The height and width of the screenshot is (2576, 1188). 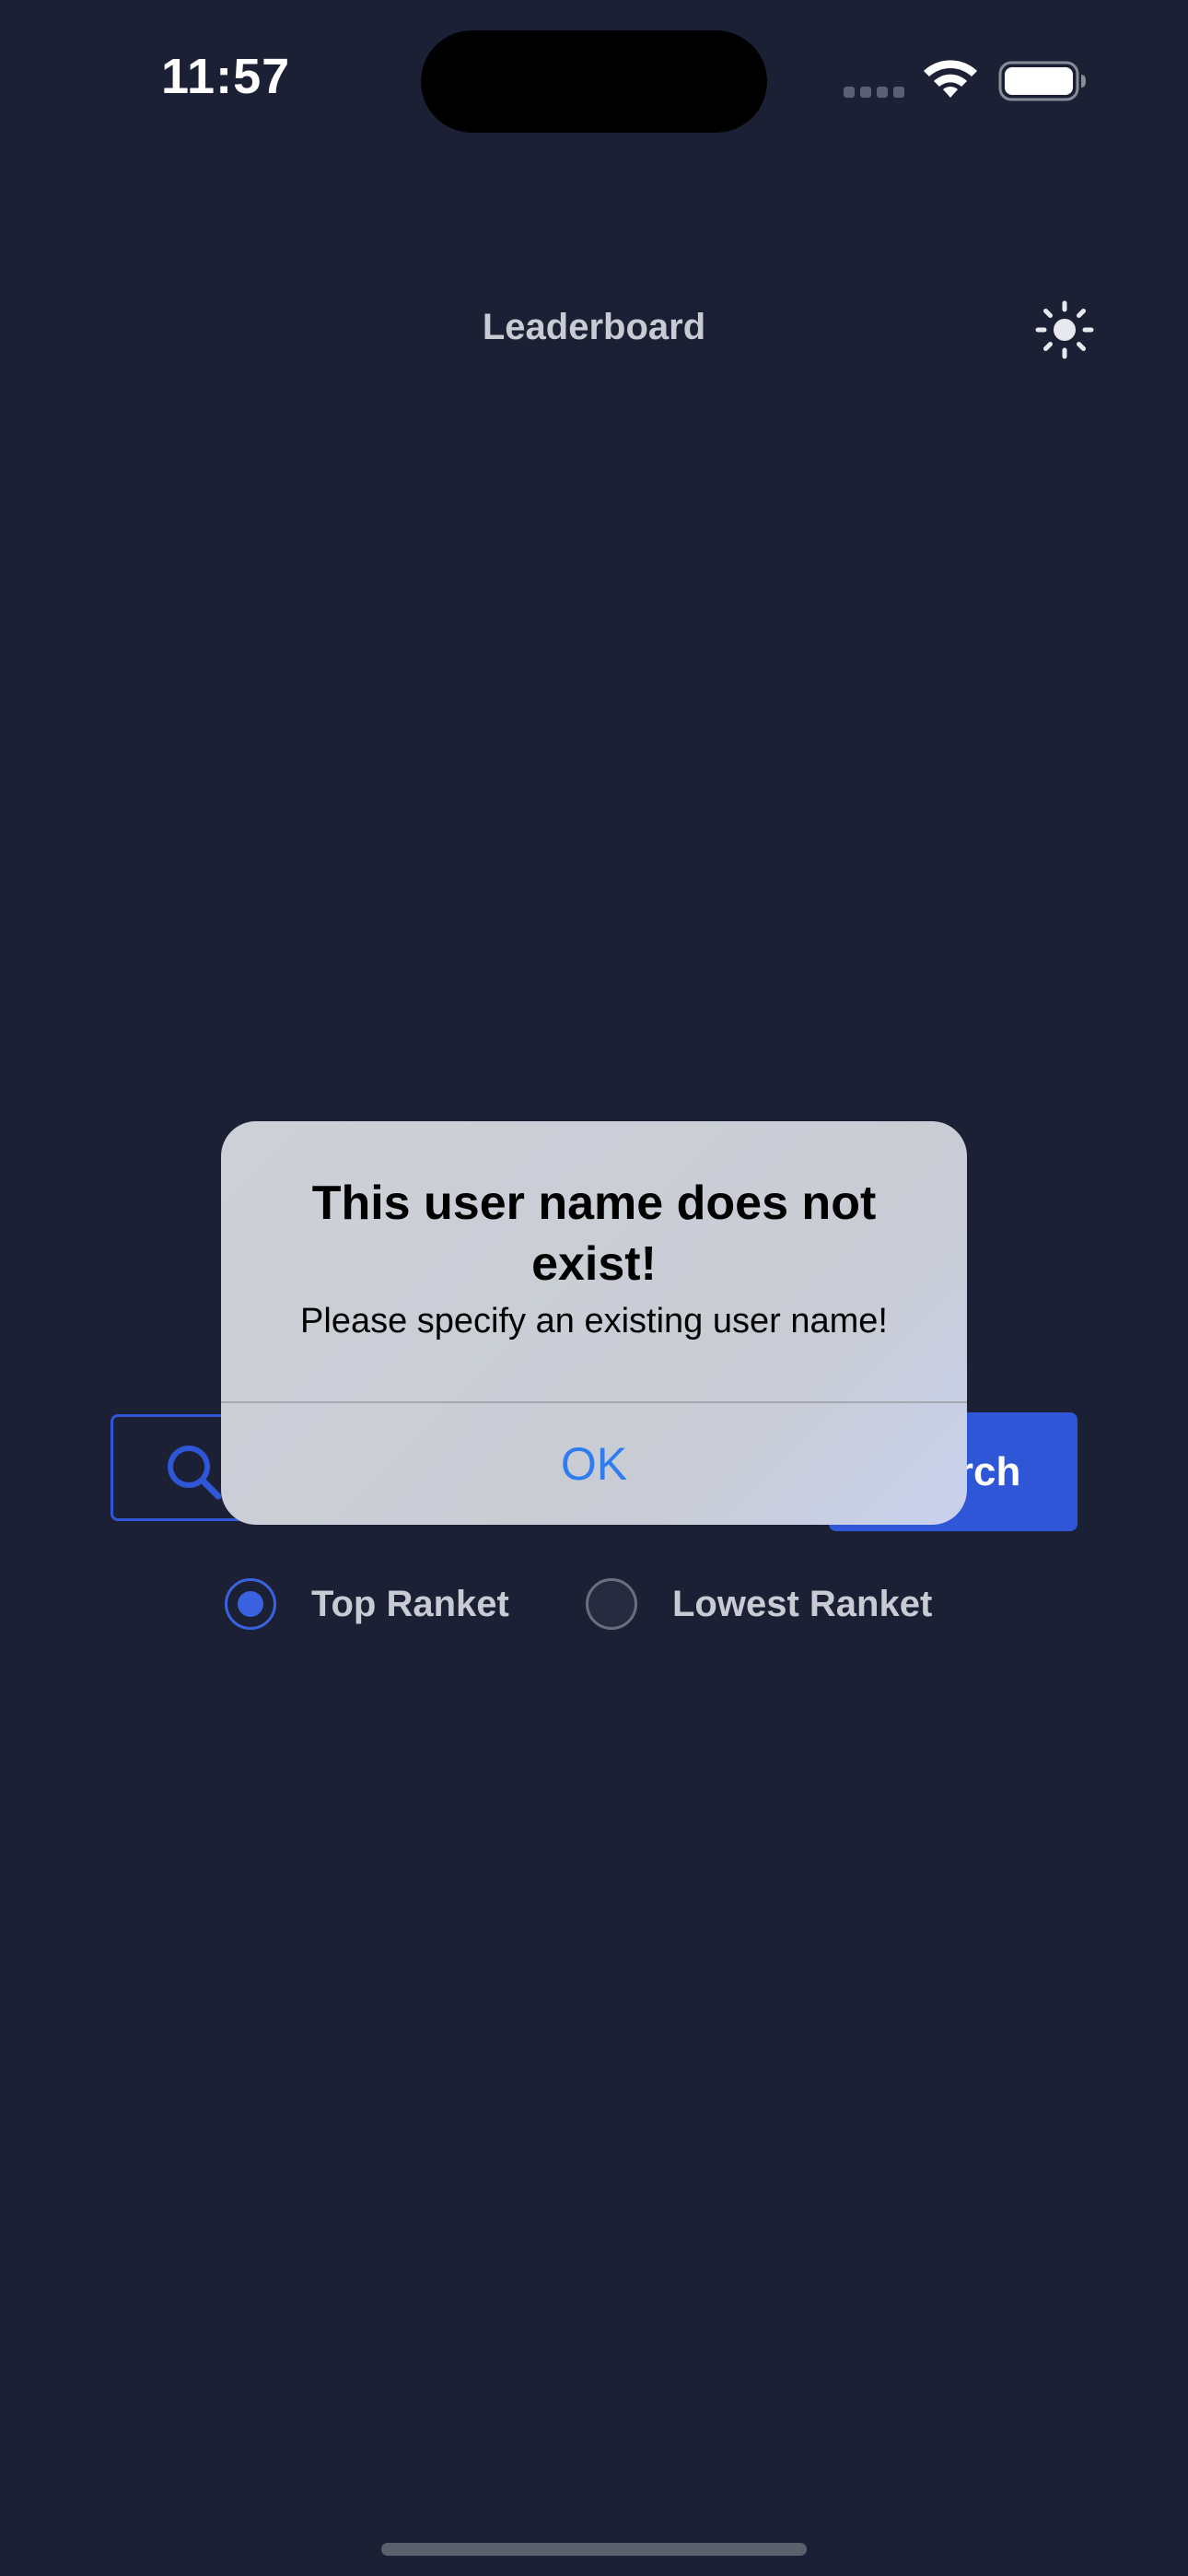 What do you see at coordinates (611, 1604) in the screenshot?
I see `radio-unselected-indicator` at bounding box center [611, 1604].